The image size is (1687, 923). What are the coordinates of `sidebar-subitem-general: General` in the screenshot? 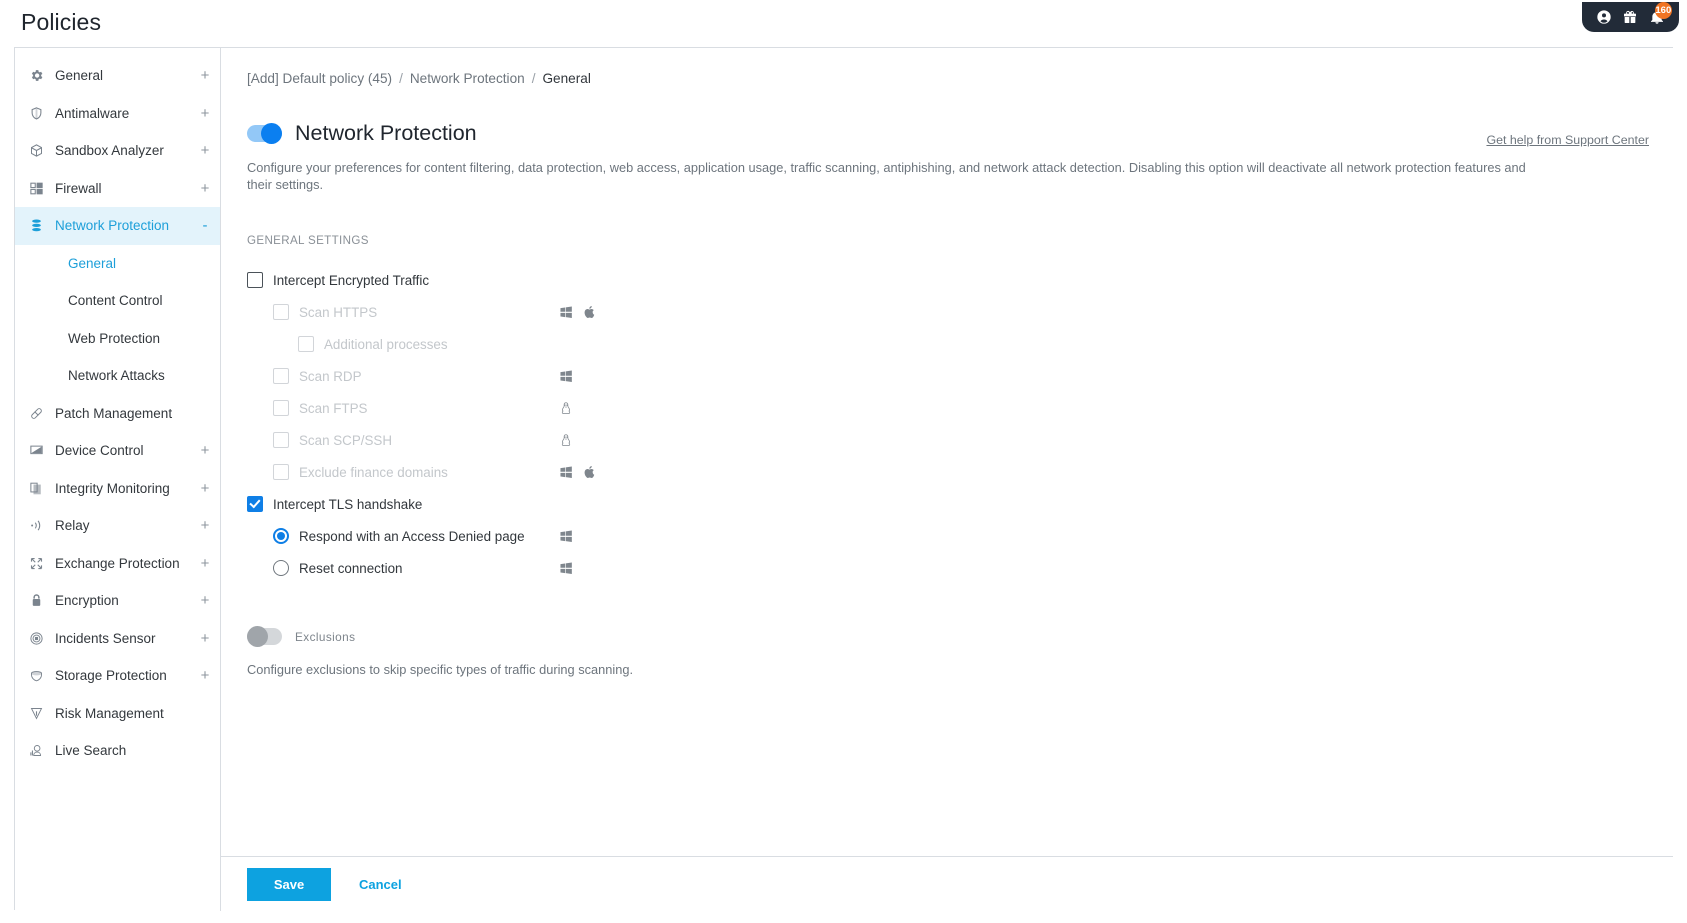 It's located at (117, 264).